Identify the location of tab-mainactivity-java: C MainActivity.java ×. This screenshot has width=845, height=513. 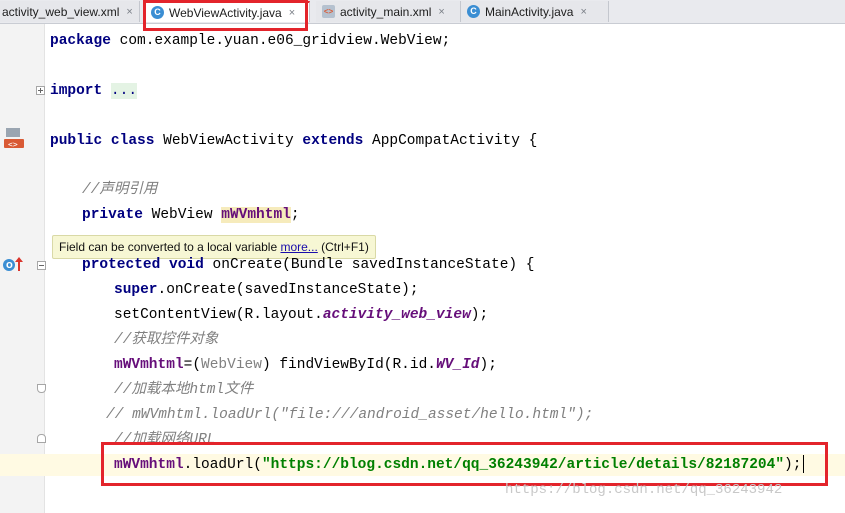
(535, 11).